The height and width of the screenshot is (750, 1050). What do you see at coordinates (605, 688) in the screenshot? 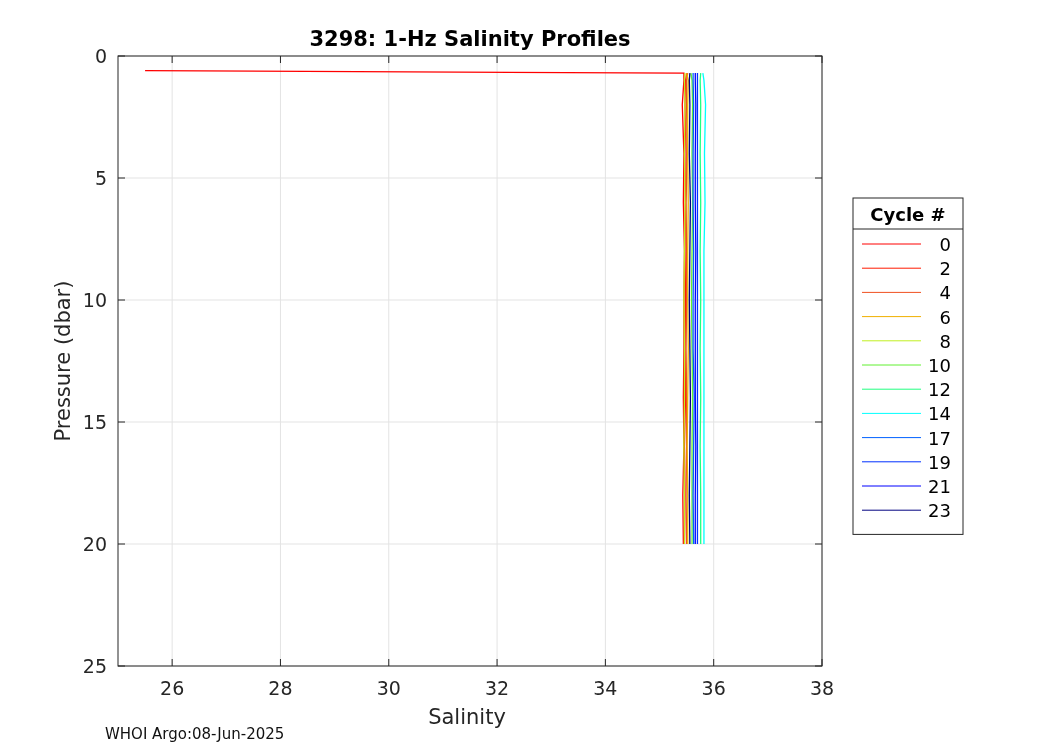
I see `x-tick-label: 34` at bounding box center [605, 688].